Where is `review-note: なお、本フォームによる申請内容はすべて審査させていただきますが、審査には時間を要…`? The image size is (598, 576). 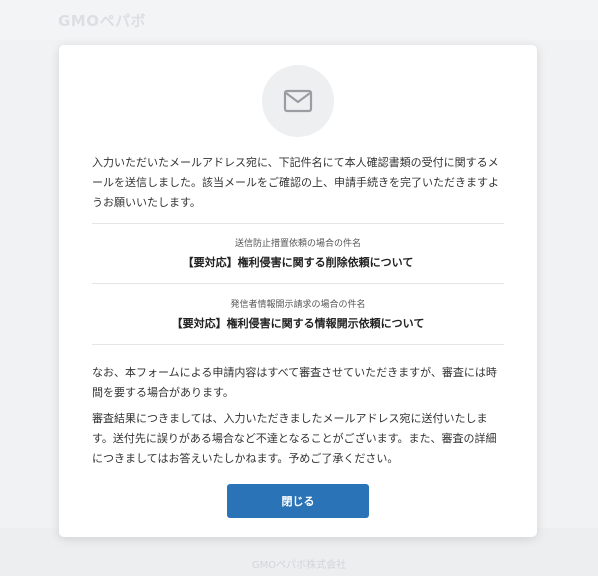
review-note: なお、本フォームによる申請内容はすべて審査させていただきますが、審査には時間を要… is located at coordinates (294, 382).